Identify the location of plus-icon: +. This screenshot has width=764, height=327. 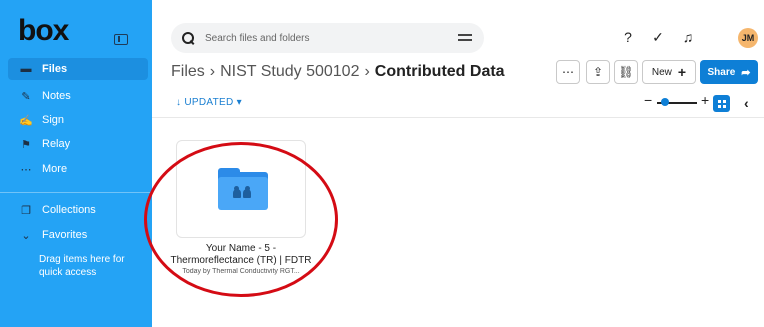
(682, 72).